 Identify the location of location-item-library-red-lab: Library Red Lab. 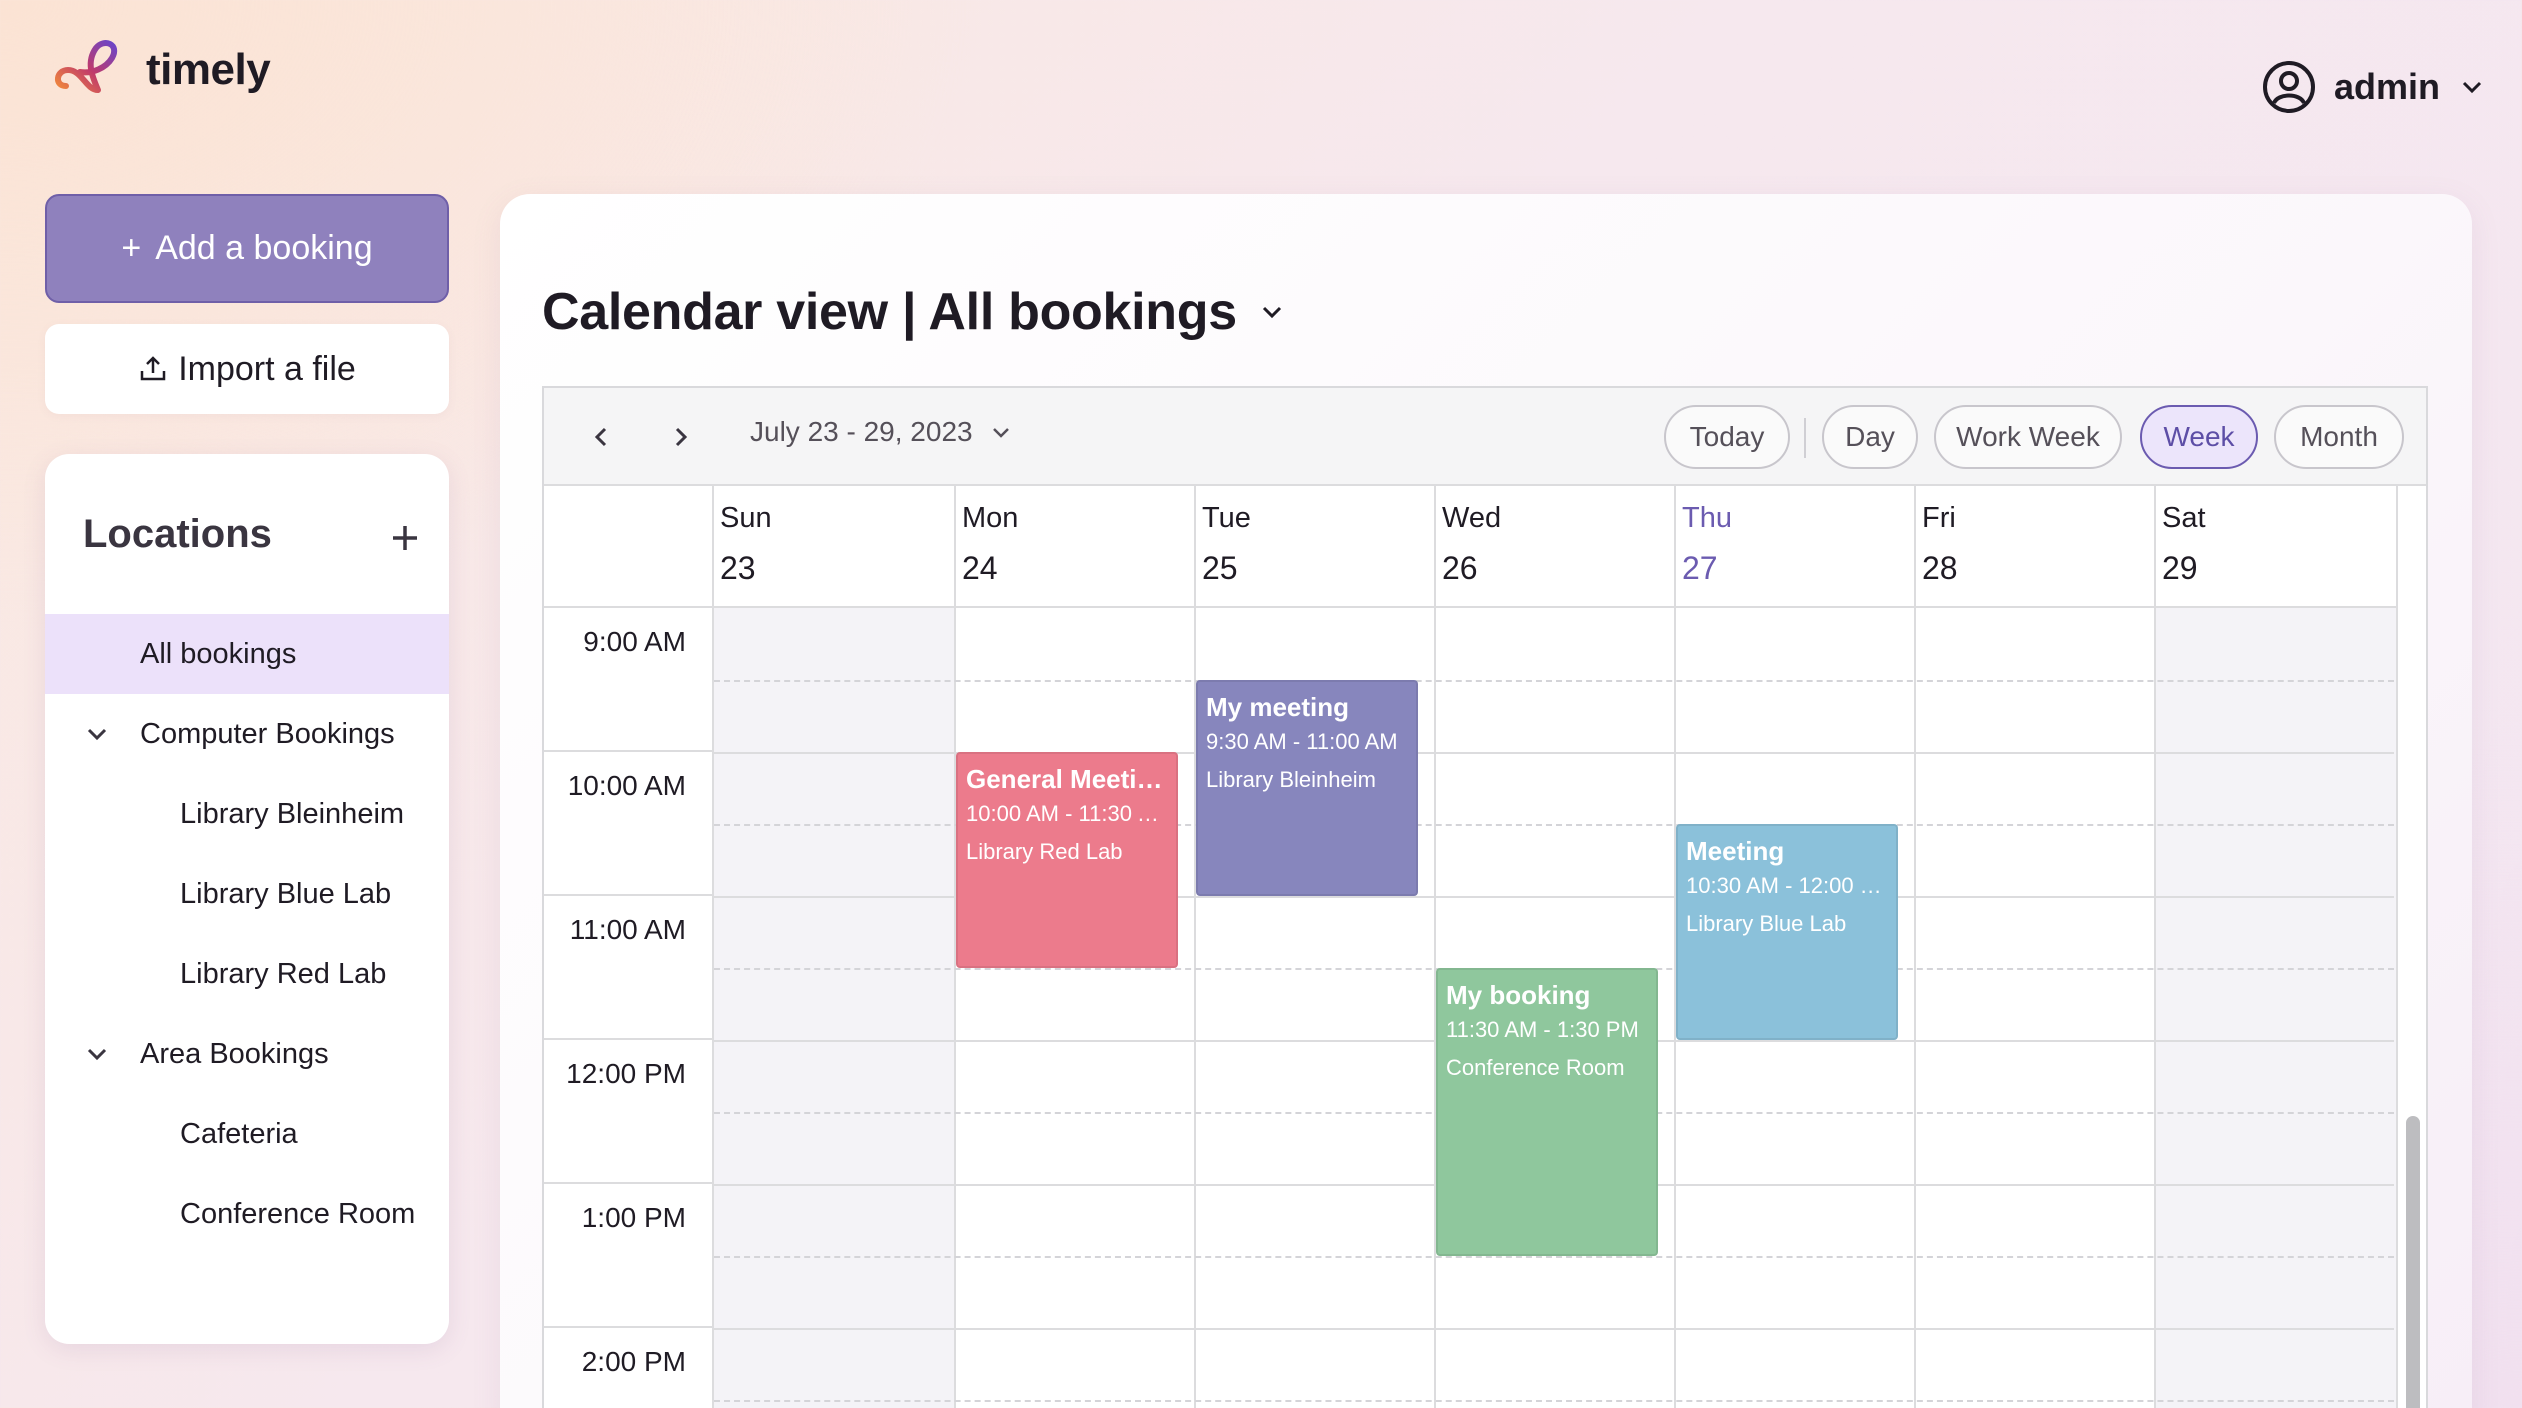
(247, 974).